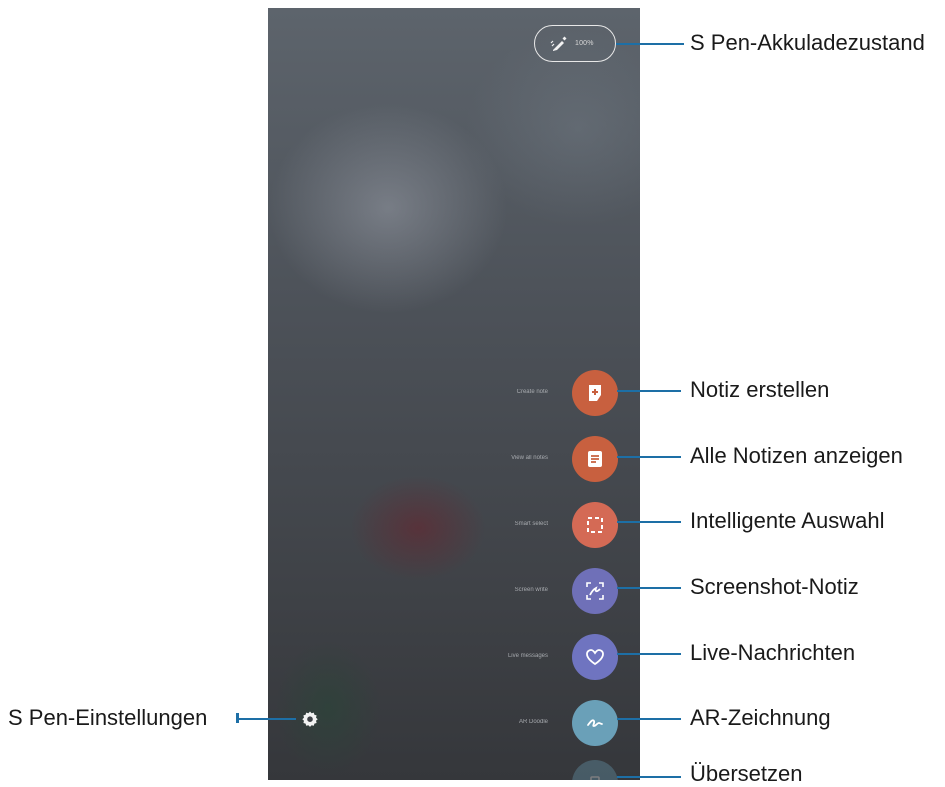 Image resolution: width=945 pixels, height=787 pixels. I want to click on smart-select-icon, so click(595, 525).